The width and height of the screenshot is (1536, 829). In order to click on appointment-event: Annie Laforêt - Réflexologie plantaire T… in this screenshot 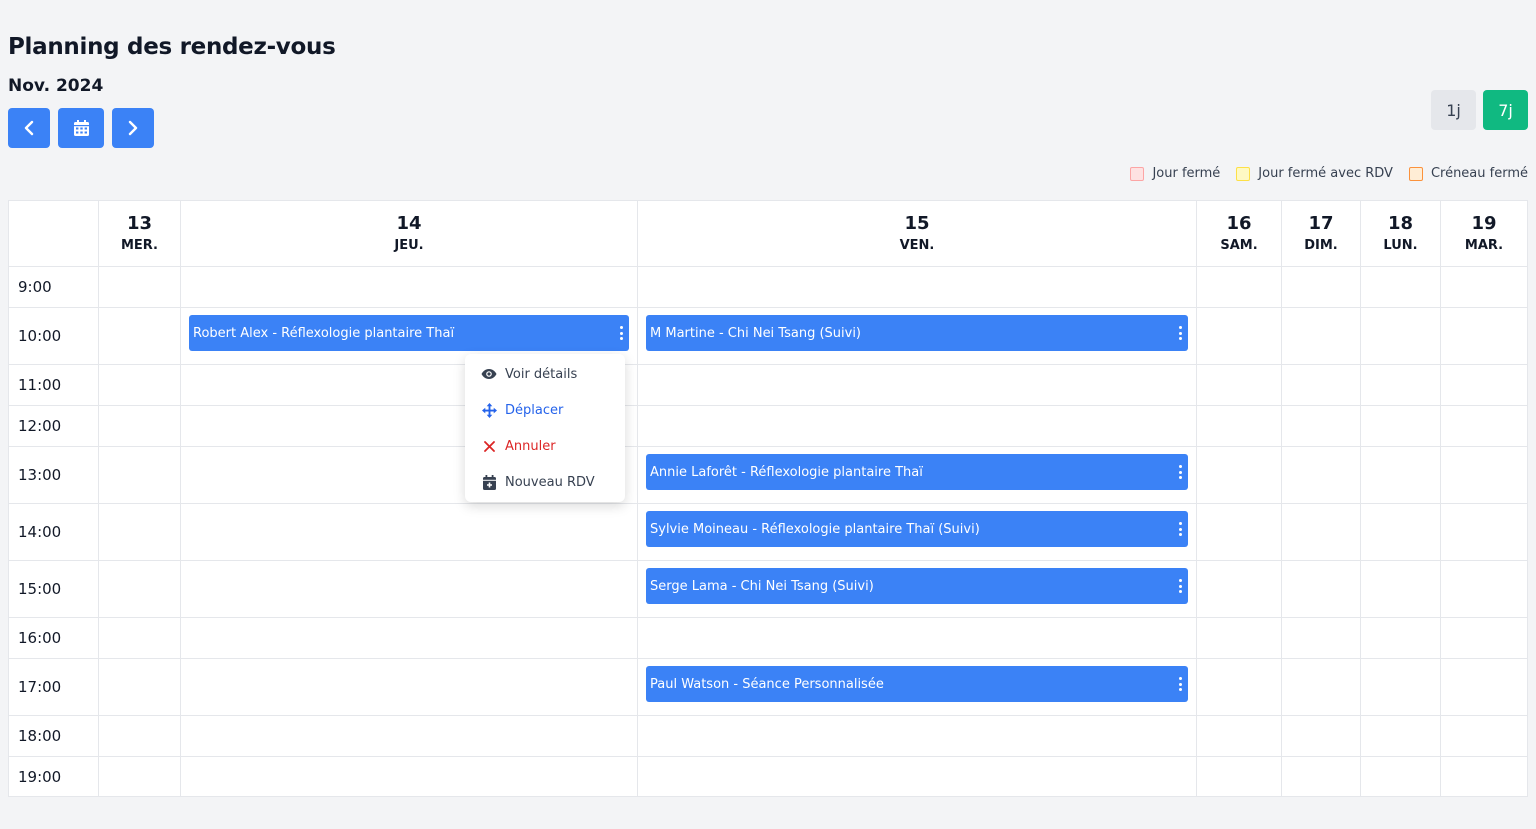, I will do `click(917, 472)`.